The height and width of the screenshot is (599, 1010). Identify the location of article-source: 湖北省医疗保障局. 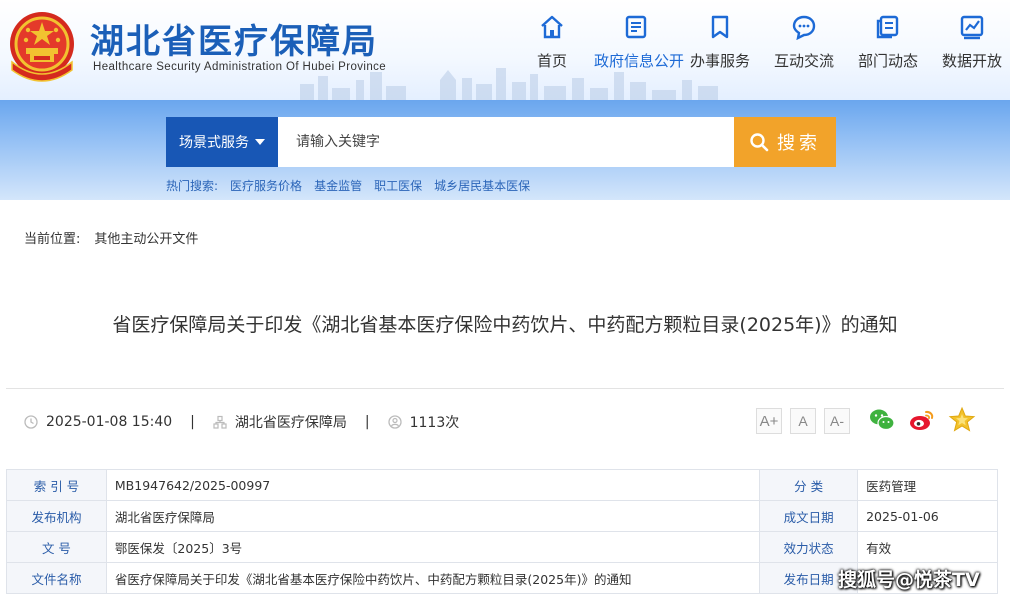
(290, 423).